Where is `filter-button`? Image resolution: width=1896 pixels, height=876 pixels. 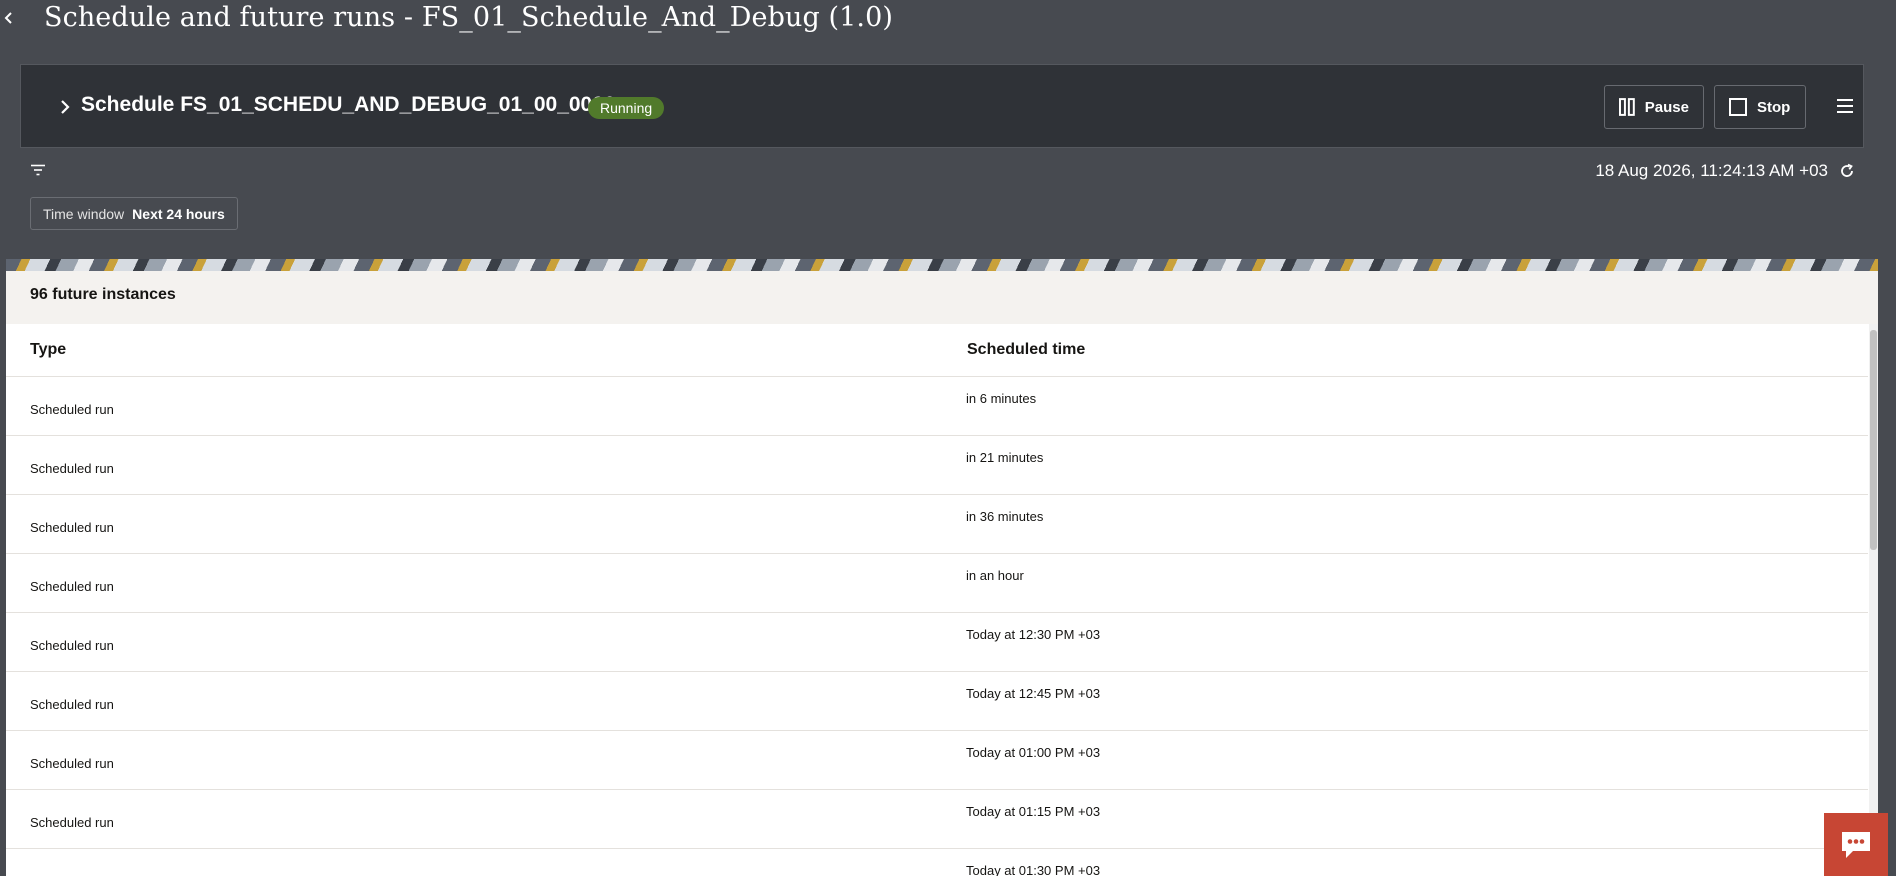
filter-button is located at coordinates (38, 170).